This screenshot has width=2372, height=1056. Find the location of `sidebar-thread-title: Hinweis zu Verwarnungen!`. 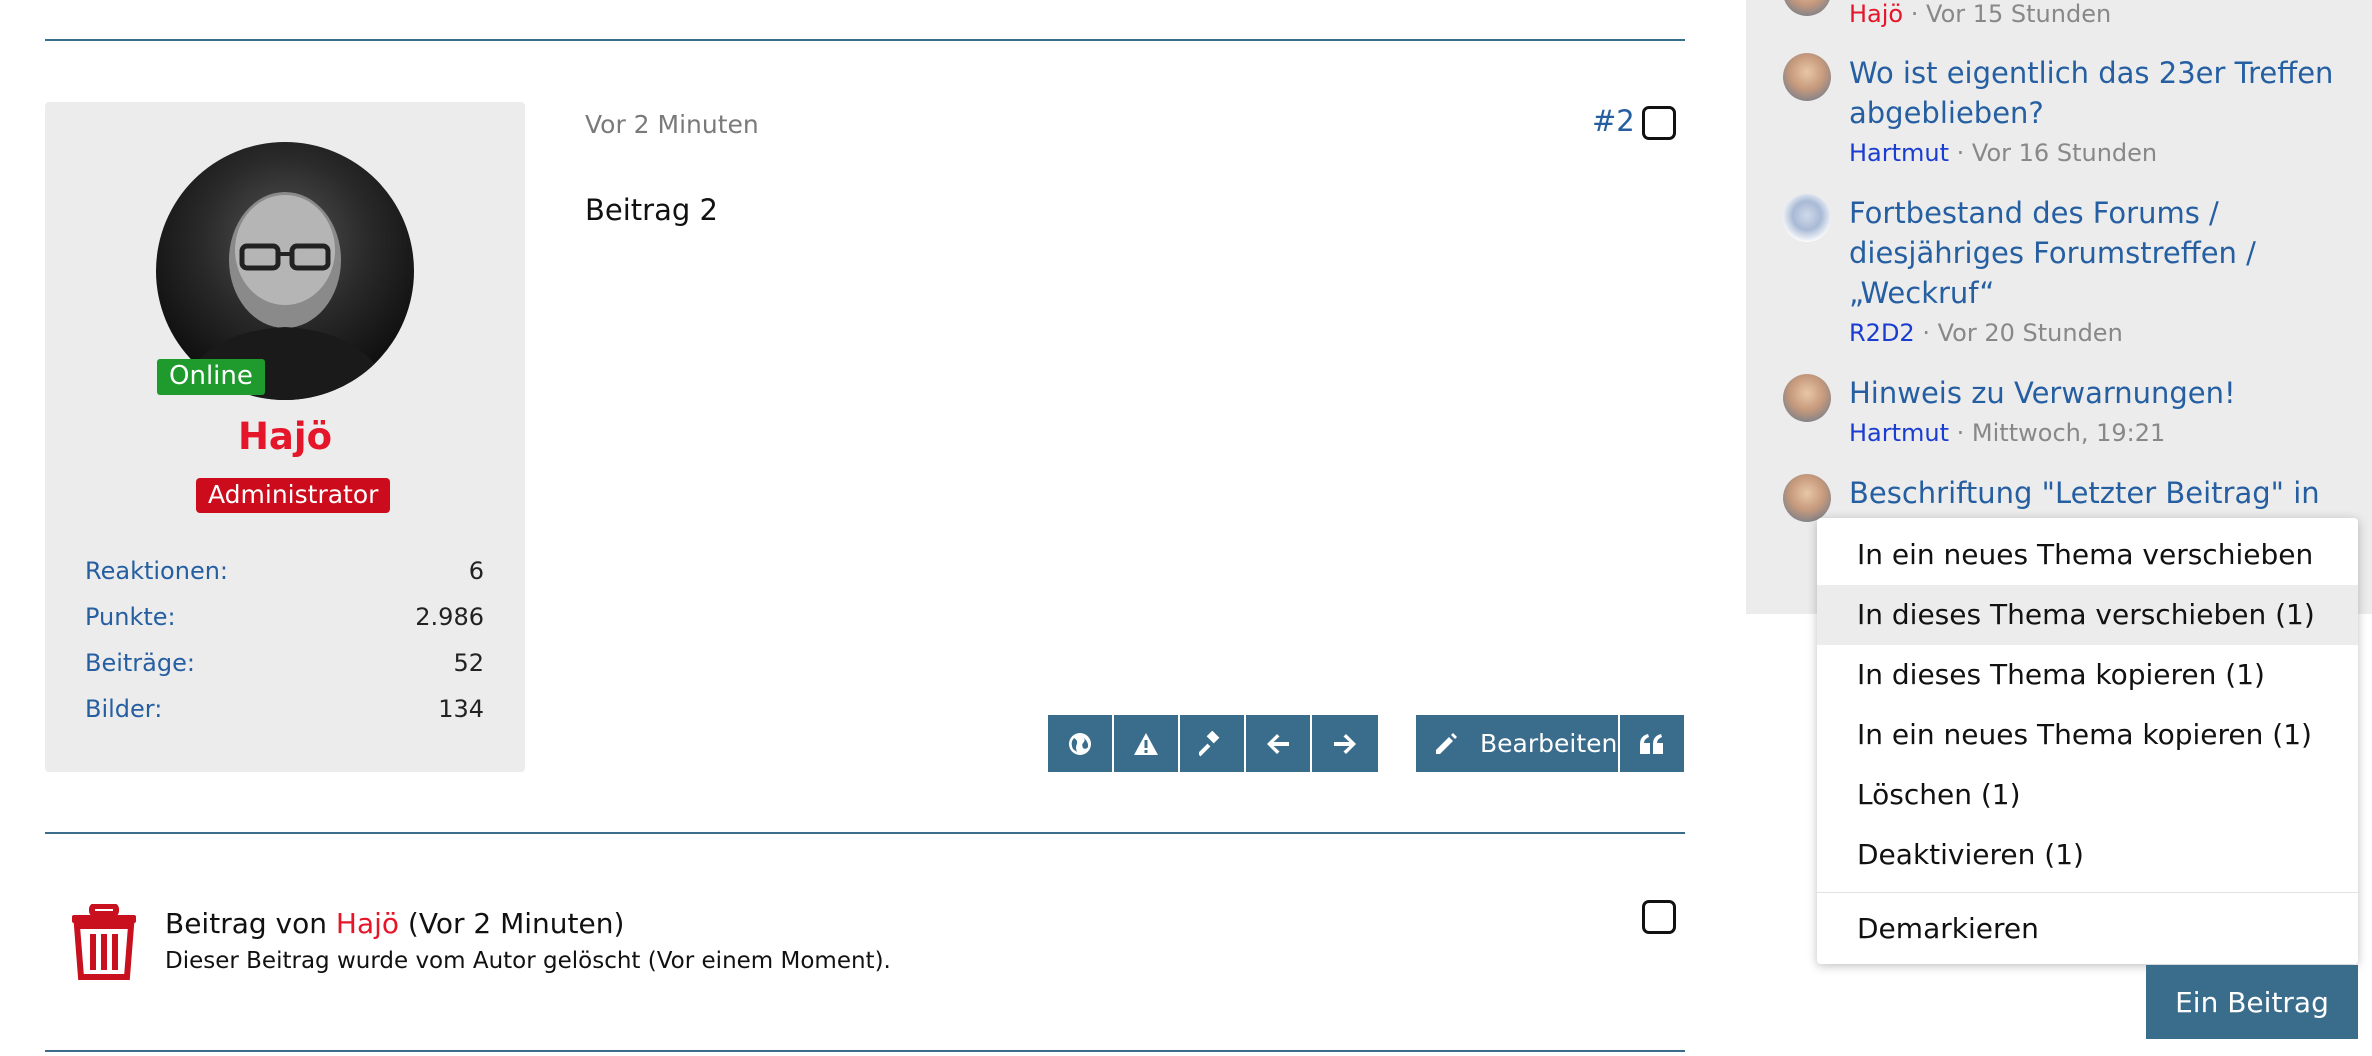

sidebar-thread-title: Hinweis zu Verwarnungen! is located at coordinates (2099, 393).